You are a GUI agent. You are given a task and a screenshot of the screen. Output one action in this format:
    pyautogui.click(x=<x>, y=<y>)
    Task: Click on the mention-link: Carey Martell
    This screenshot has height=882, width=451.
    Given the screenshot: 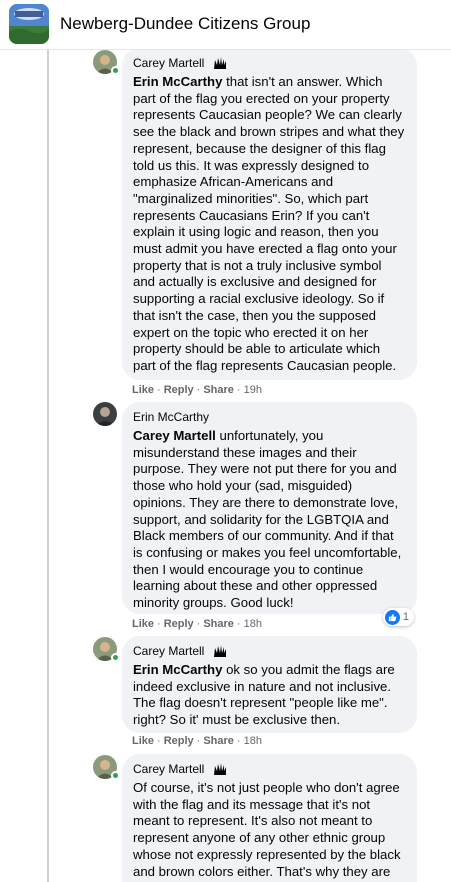 What is the action you would take?
    pyautogui.click(x=174, y=435)
    